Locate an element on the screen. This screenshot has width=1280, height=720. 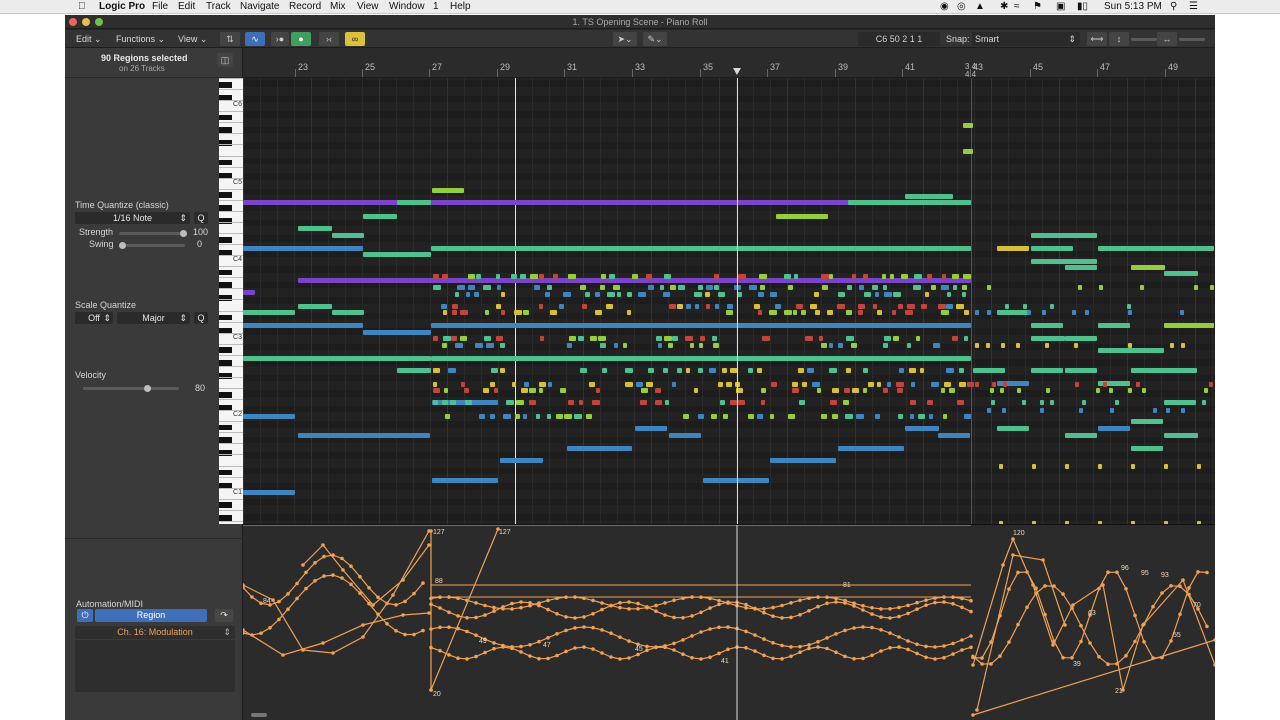
edit-menu-button: Edit ⌄ is located at coordinates (89, 39).